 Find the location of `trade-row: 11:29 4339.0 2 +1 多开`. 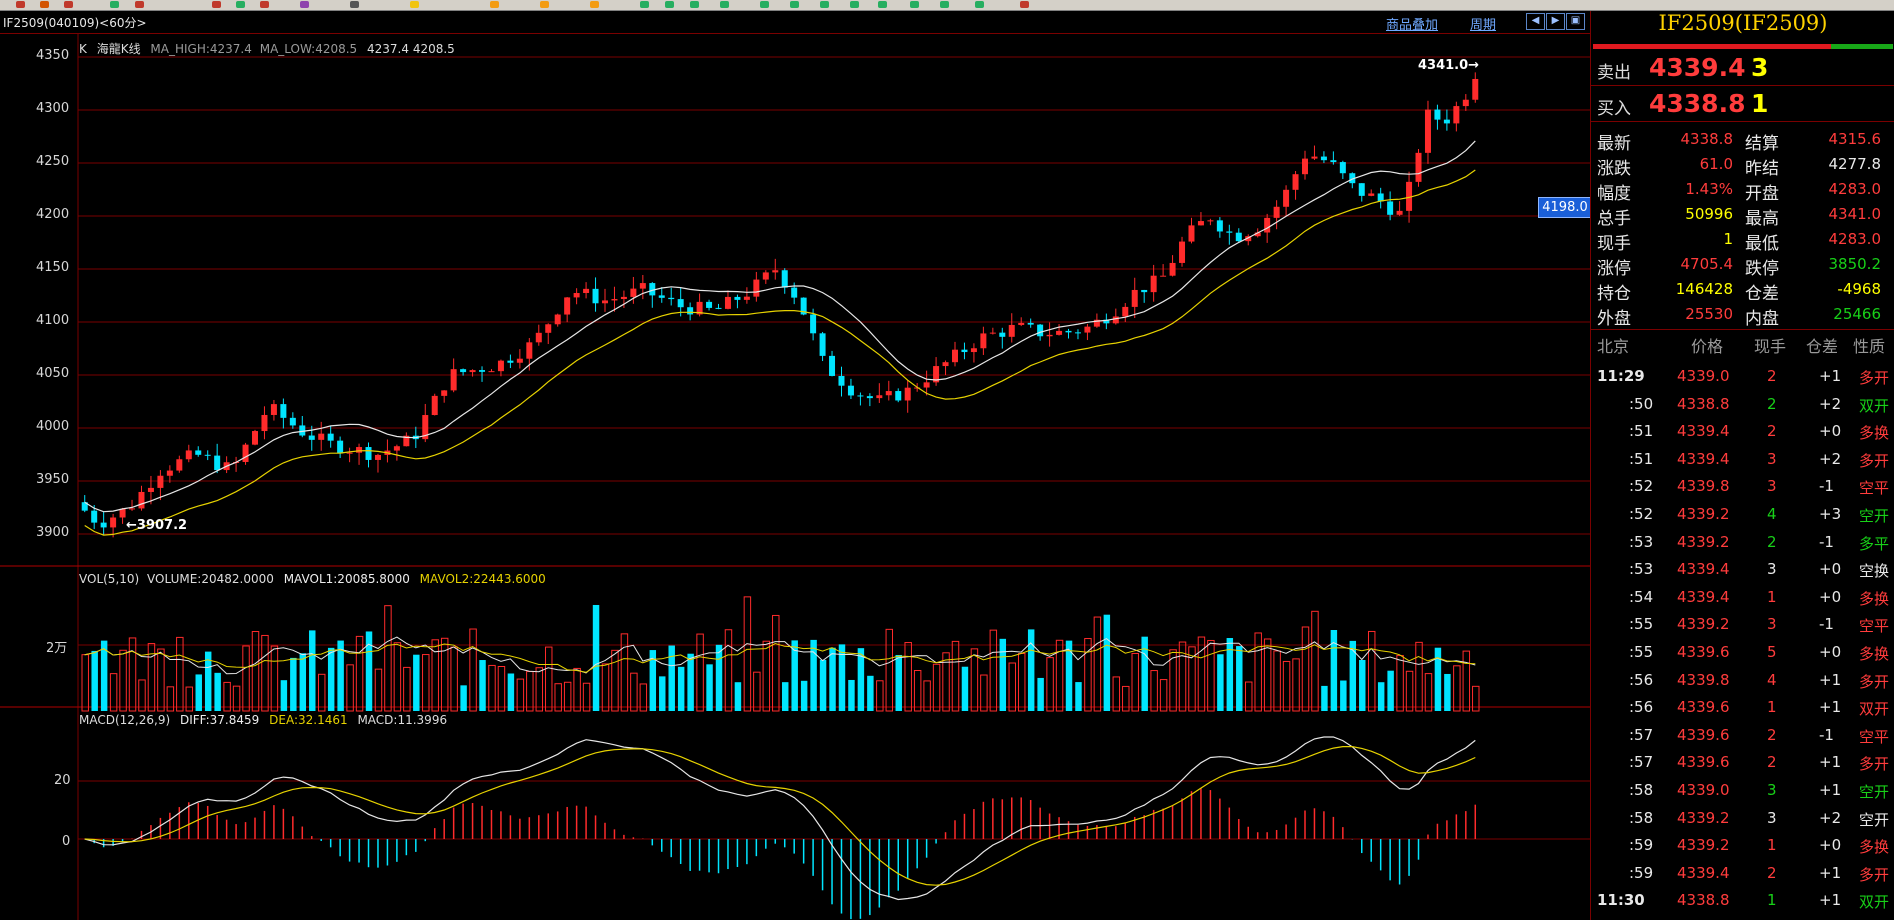

trade-row: 11:29 4339.0 2 +1 多开 is located at coordinates (1742, 377).